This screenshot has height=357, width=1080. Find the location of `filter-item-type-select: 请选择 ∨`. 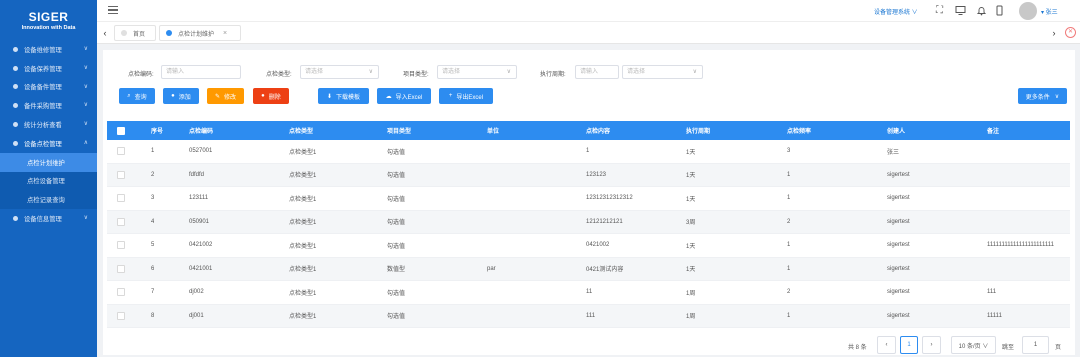

filter-item-type-select: 请选择 ∨ is located at coordinates (477, 72).